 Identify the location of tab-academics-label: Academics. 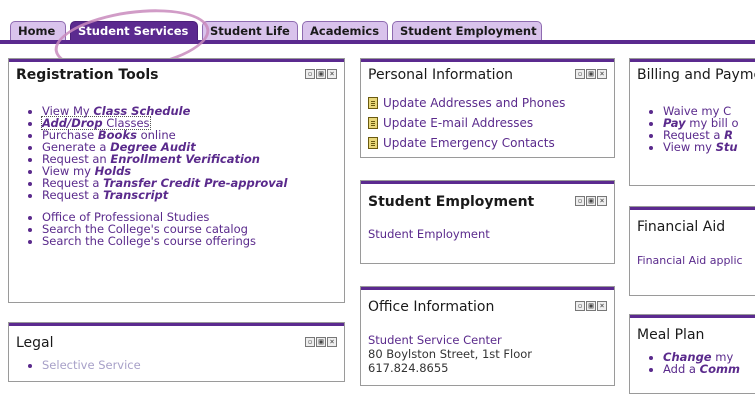
(345, 31).